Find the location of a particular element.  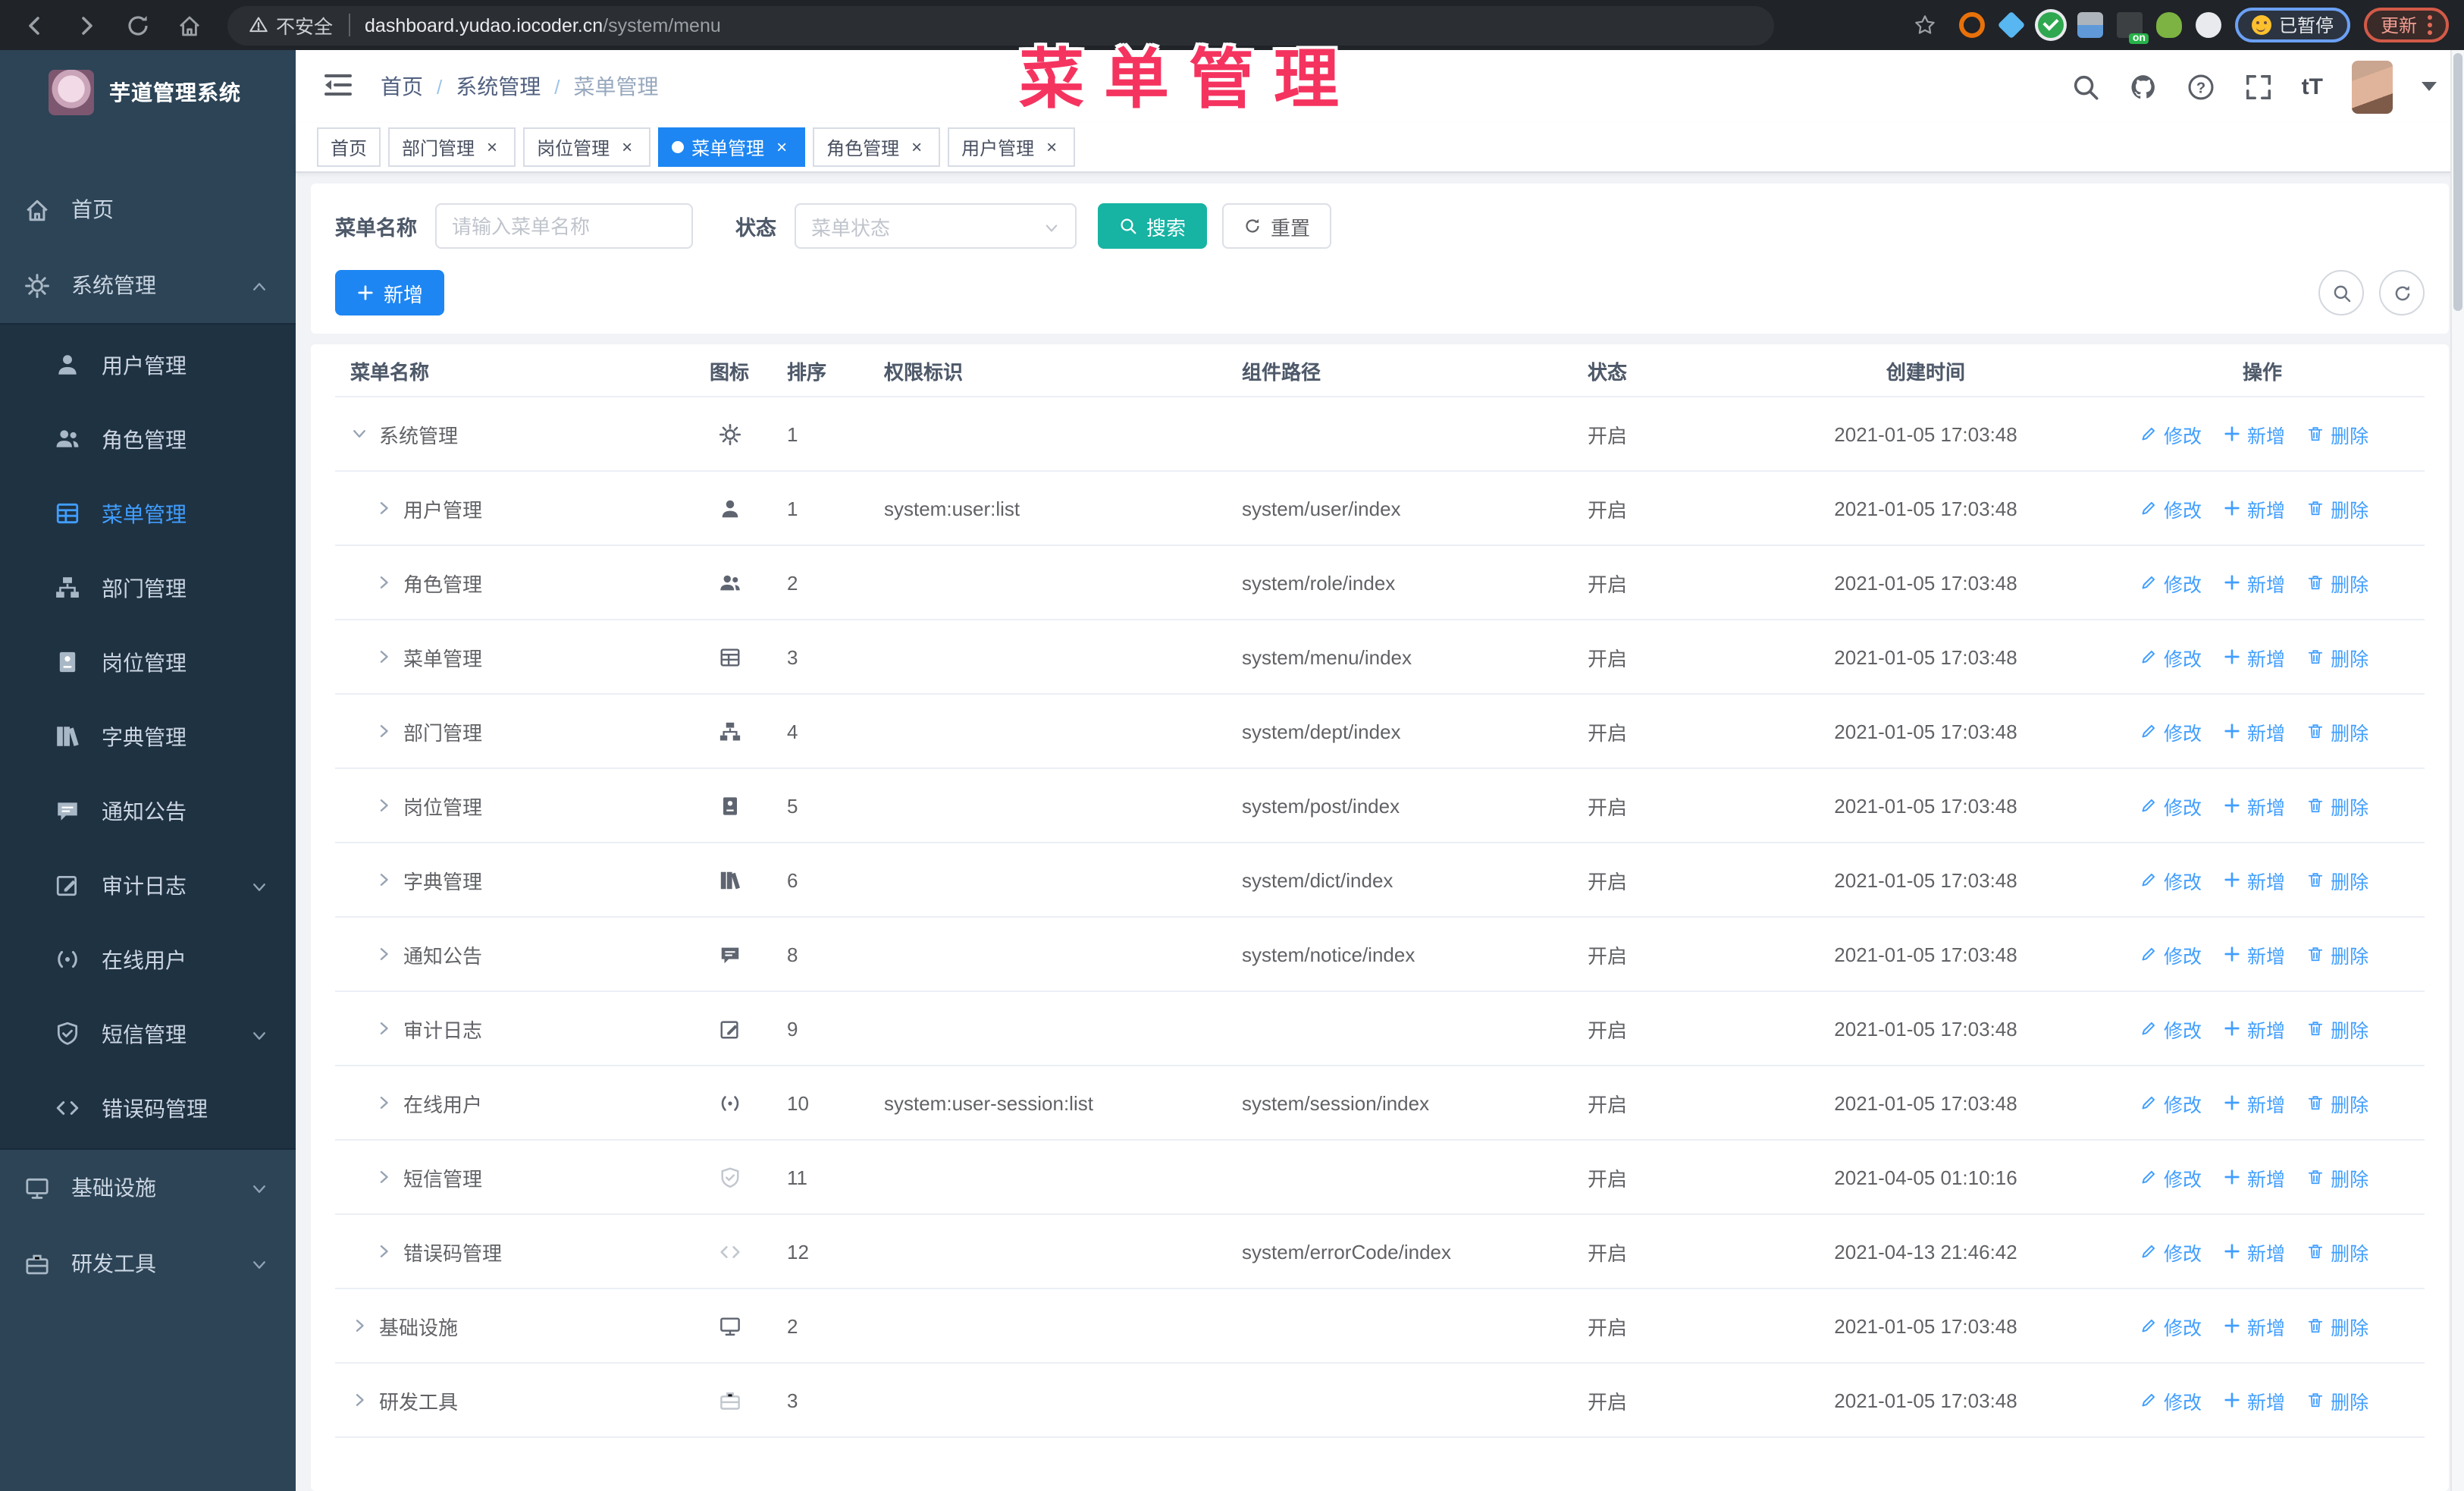

scrollbar-thumb is located at coordinates (2458, 182).